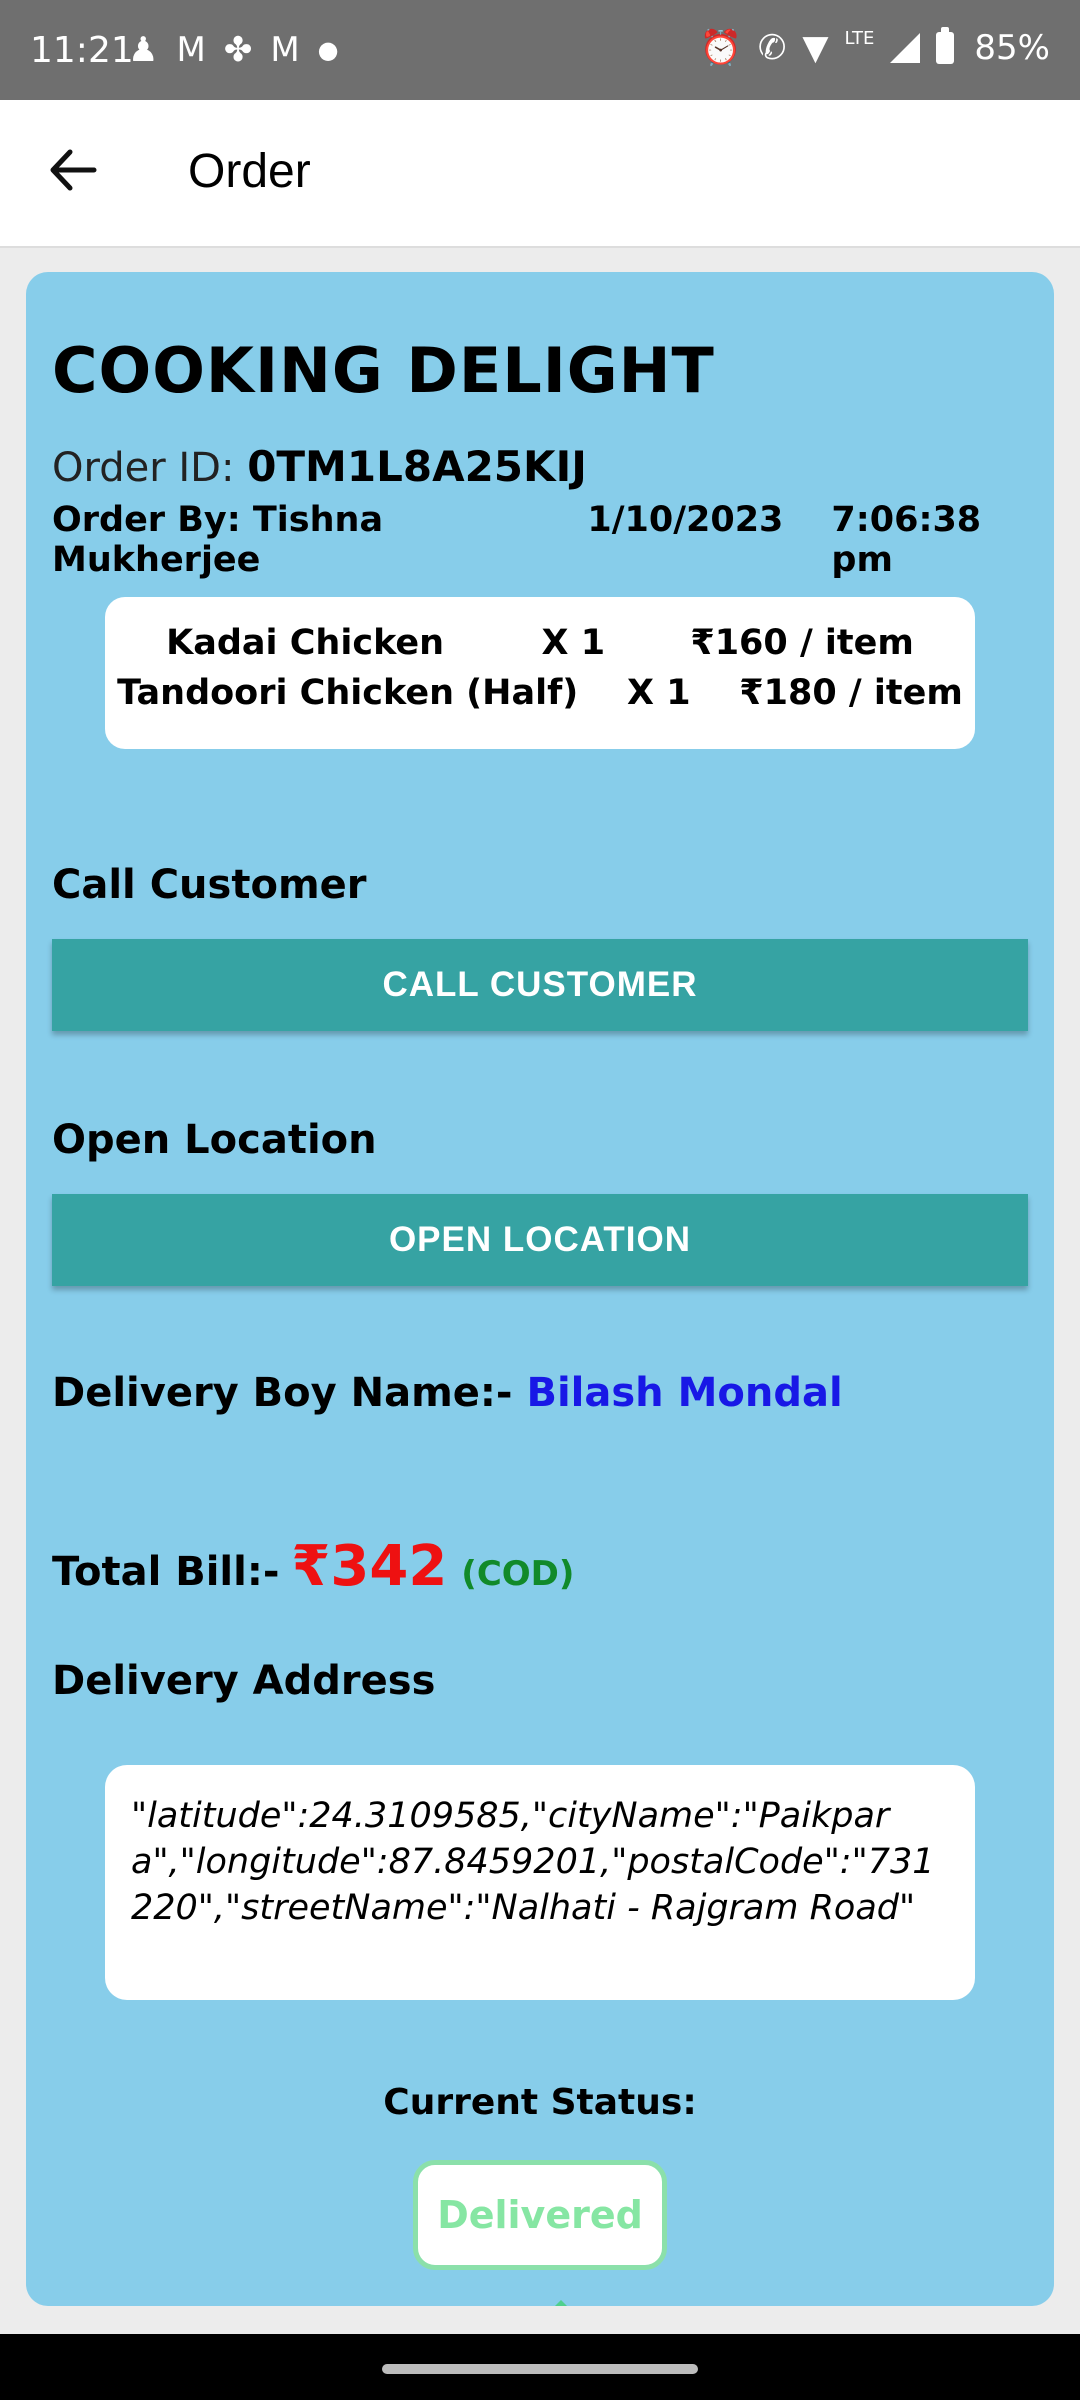  What do you see at coordinates (1012, 48) in the screenshot?
I see `battery-percent: 85%` at bounding box center [1012, 48].